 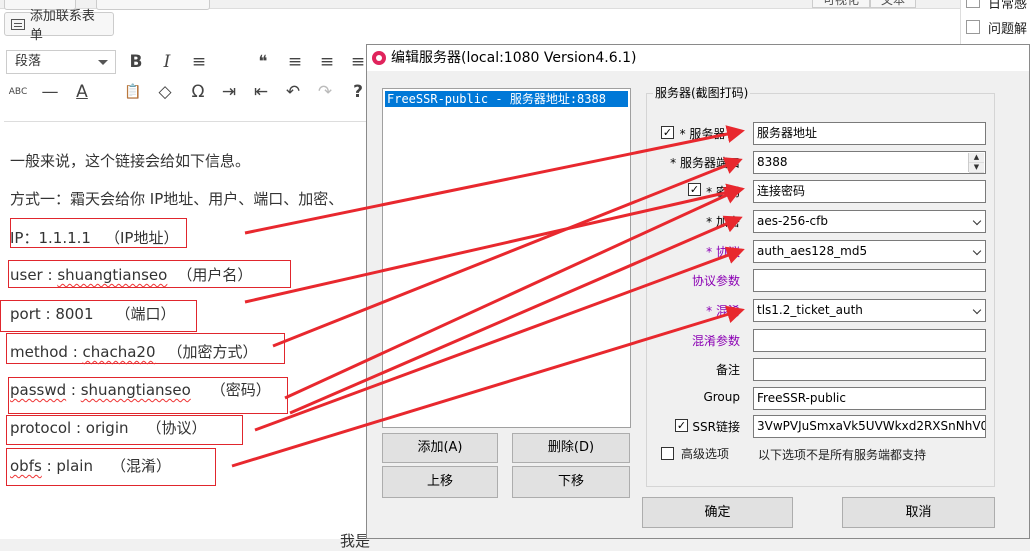 I want to click on spin-up-icon: ▲, so click(x=976, y=158).